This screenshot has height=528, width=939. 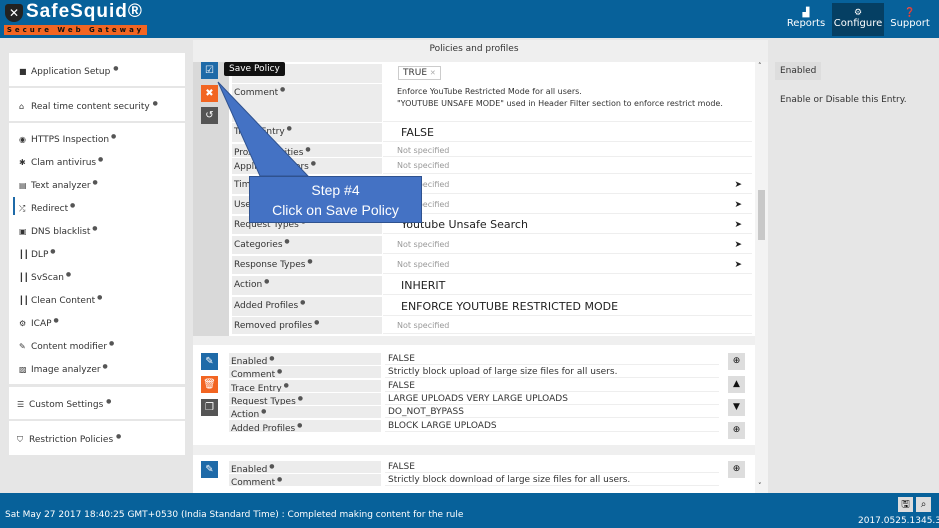 I want to click on scrollbar: ˄ ˅, so click(x=761, y=277).